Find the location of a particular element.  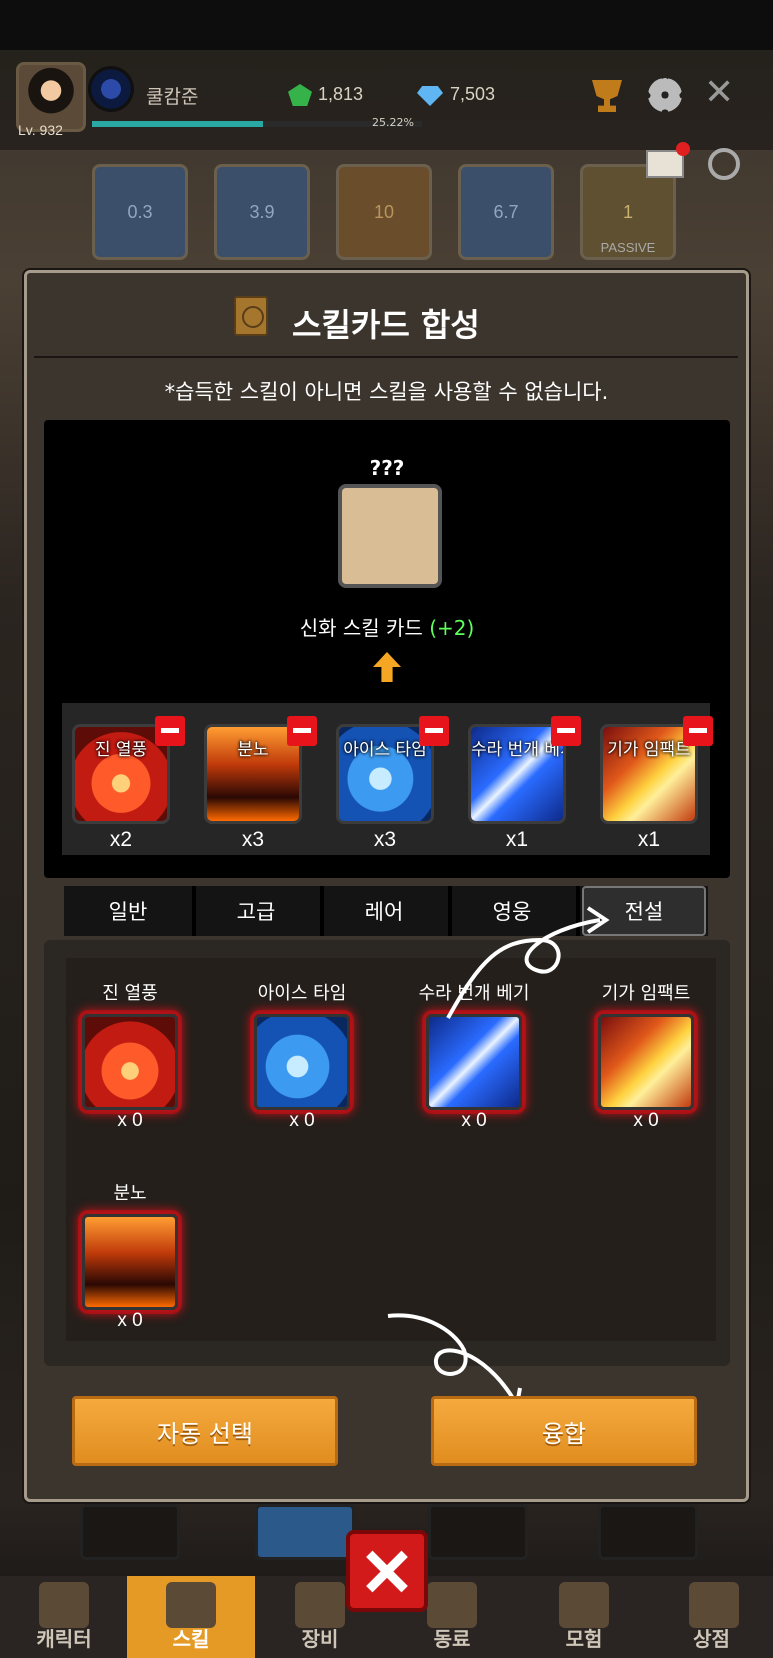

tab-common: 일반 is located at coordinates (128, 911).